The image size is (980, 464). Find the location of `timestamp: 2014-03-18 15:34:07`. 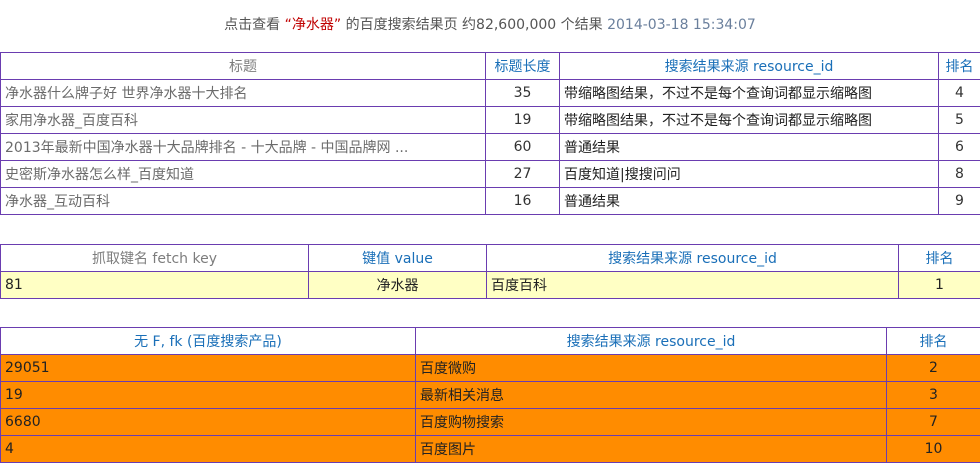

timestamp: 2014-03-18 15:34:07 is located at coordinates (681, 25).